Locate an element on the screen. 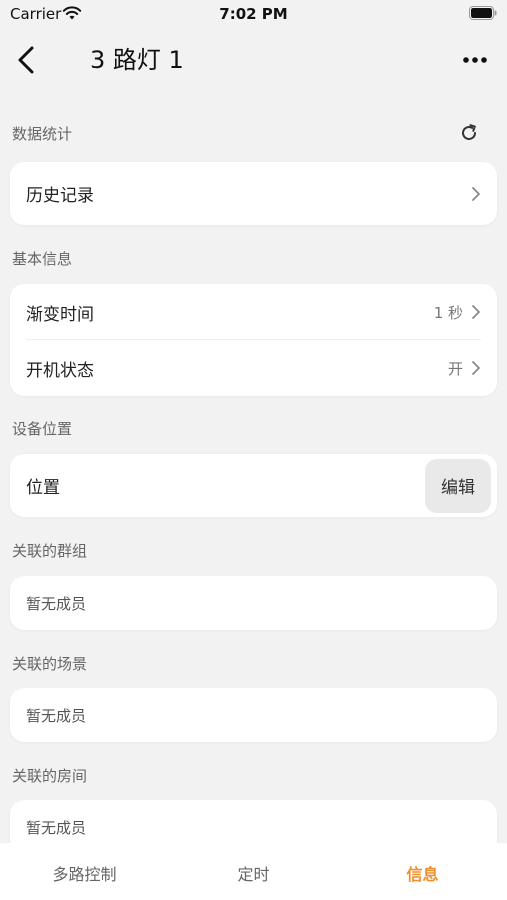  edit-location-button: 编辑 is located at coordinates (458, 485).